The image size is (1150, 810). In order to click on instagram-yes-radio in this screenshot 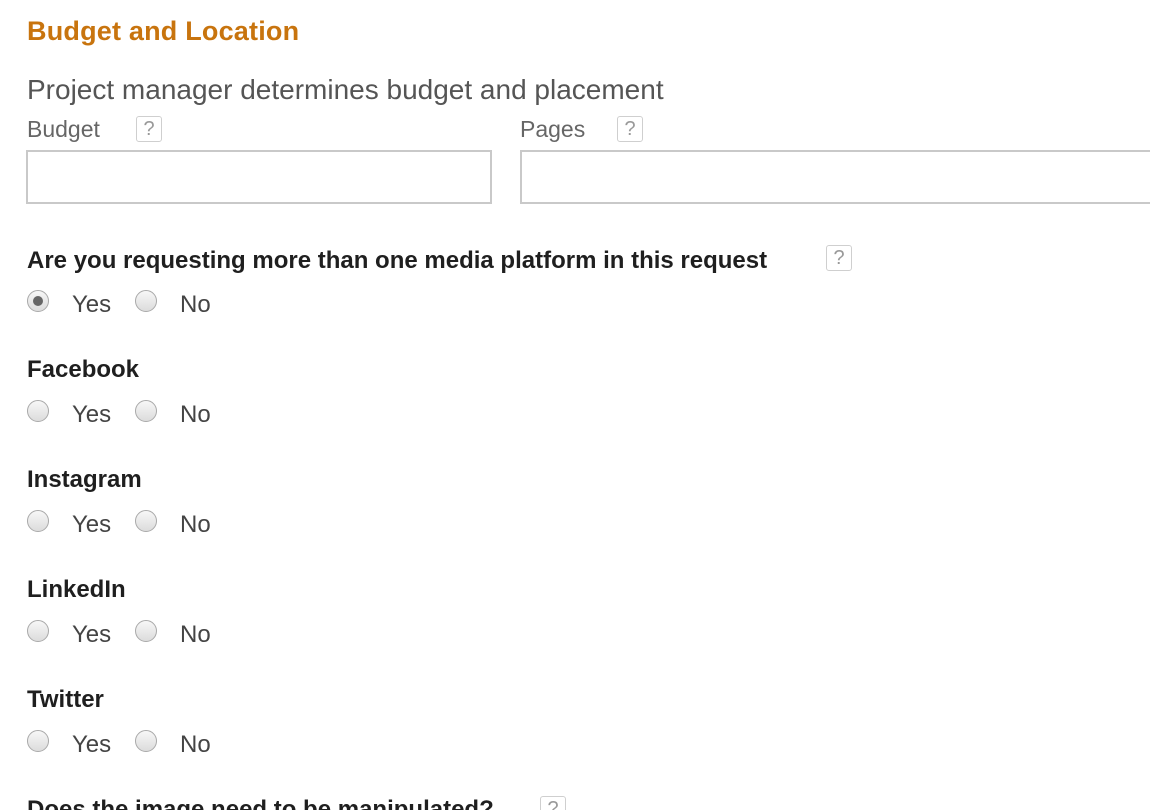, I will do `click(38, 521)`.